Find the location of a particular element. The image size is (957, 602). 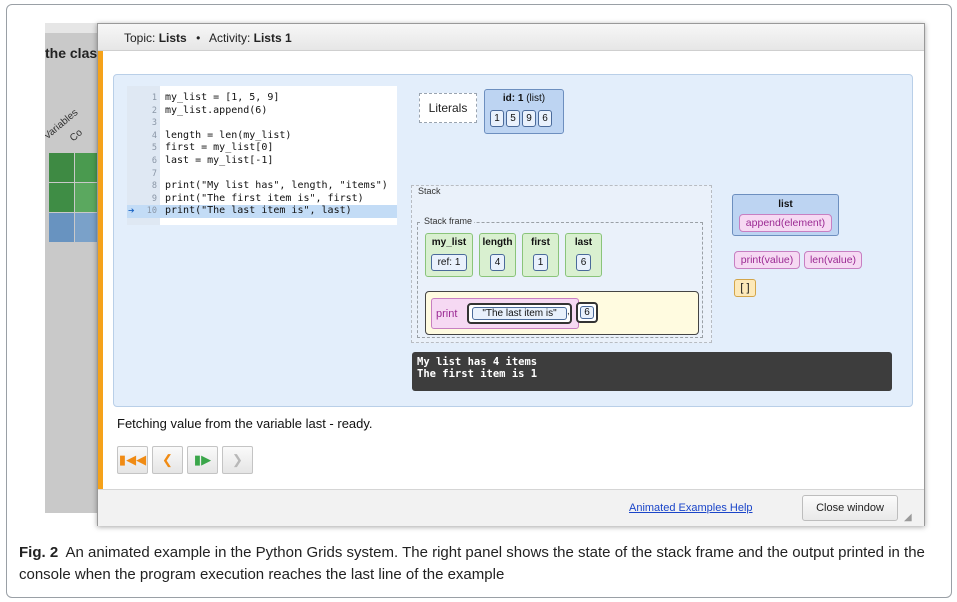

code-line: 6 last = my_list[-1] is located at coordinates (262, 161).